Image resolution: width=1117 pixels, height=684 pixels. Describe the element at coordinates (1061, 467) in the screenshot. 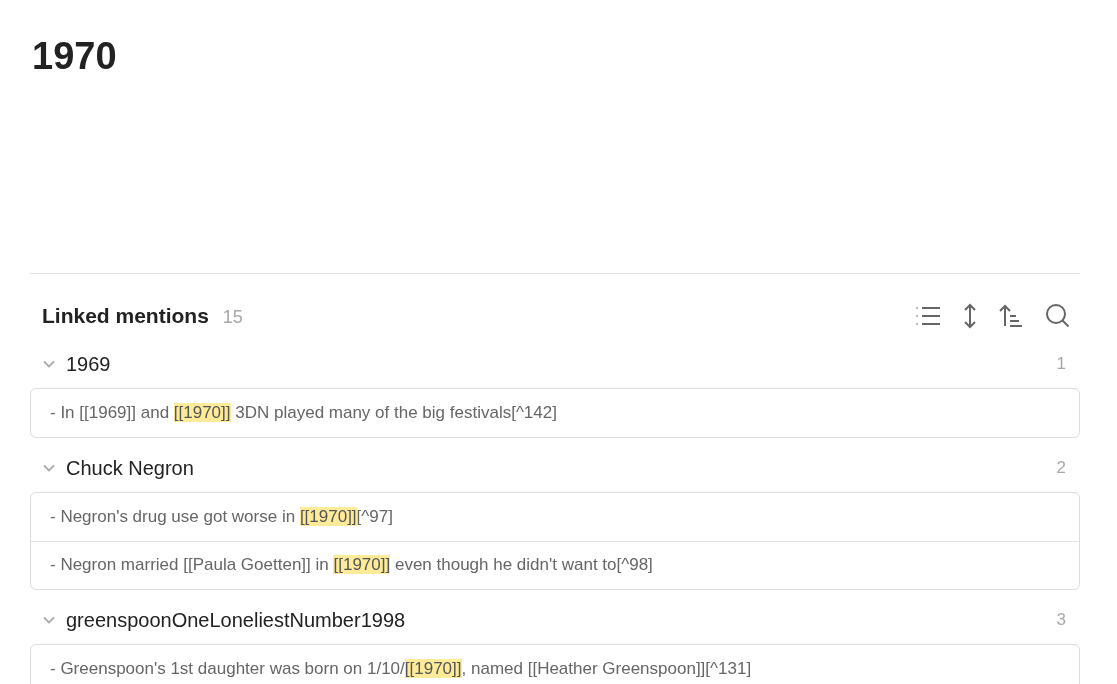

I see `group-count: 2` at that location.